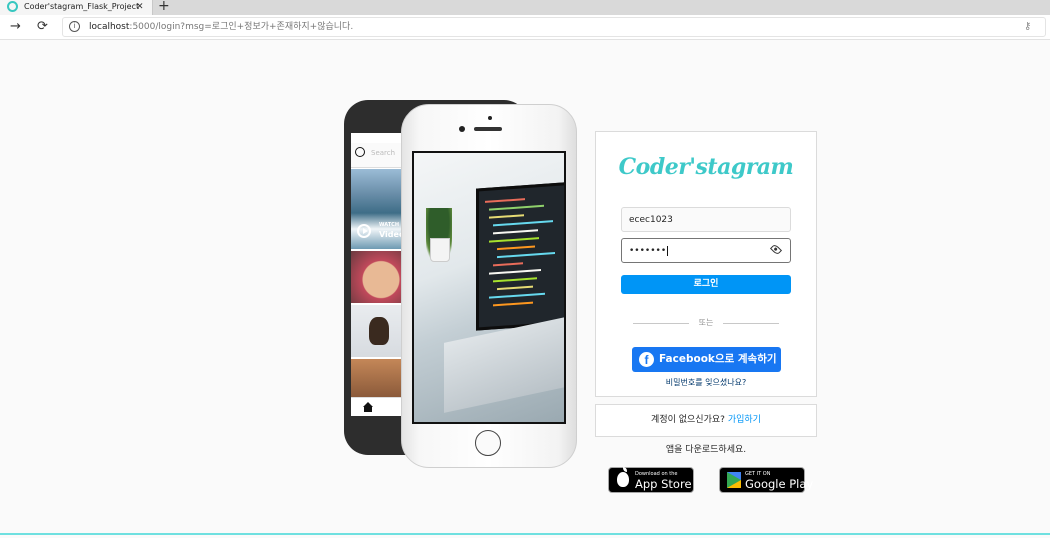 The width and height of the screenshot is (1050, 538). Describe the element at coordinates (751, 323) in the screenshot. I see `divider-line-right` at that location.